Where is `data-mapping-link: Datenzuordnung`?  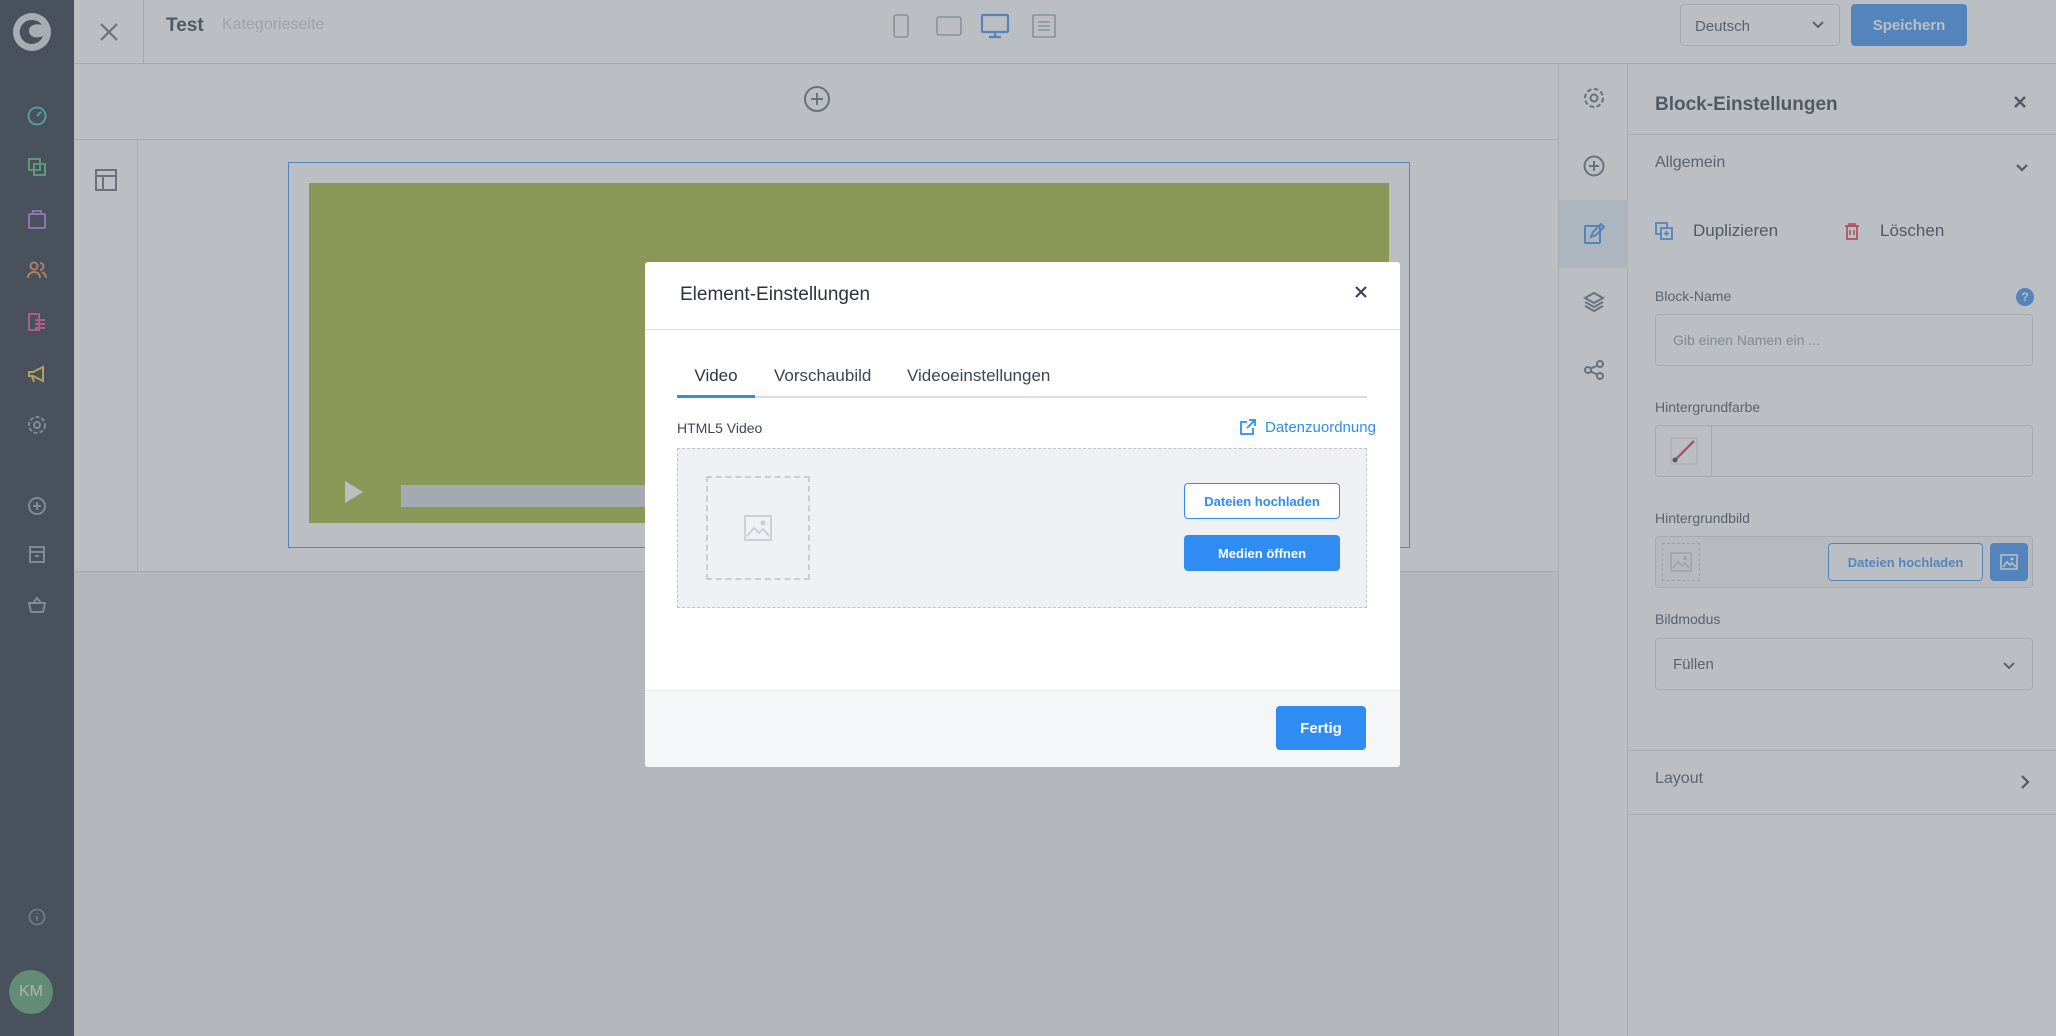
data-mapping-link: Datenzuordnung is located at coordinates (1307, 427).